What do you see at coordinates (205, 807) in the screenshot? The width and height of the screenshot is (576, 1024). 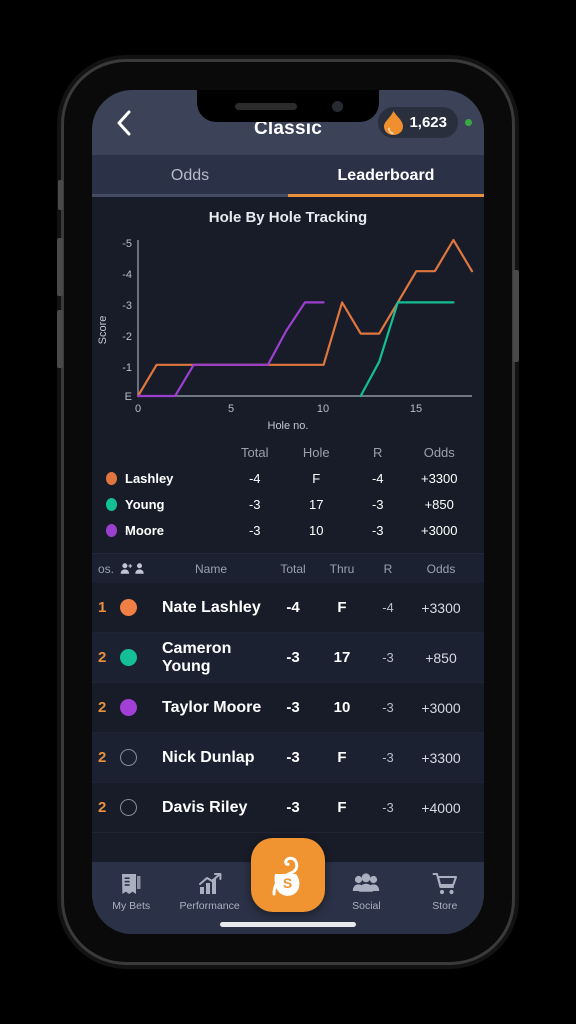 I see `row-player-name: Davis Riley` at bounding box center [205, 807].